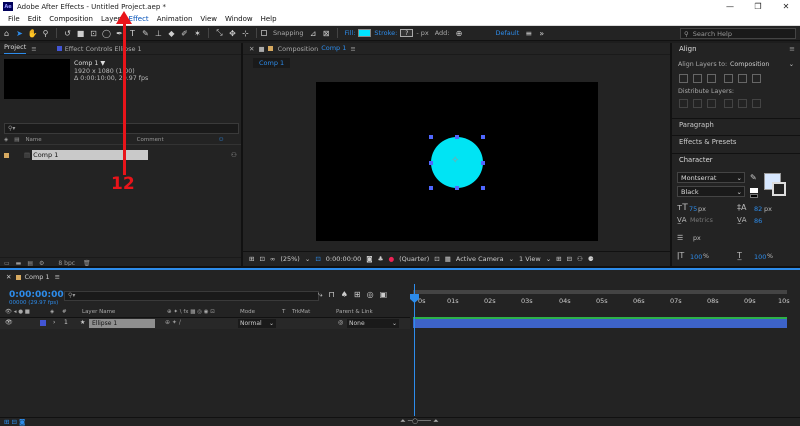 Image resolution: width=800 pixels, height=426 pixels. I want to click on region-of-interest-icon: ⊡, so click(436, 259).